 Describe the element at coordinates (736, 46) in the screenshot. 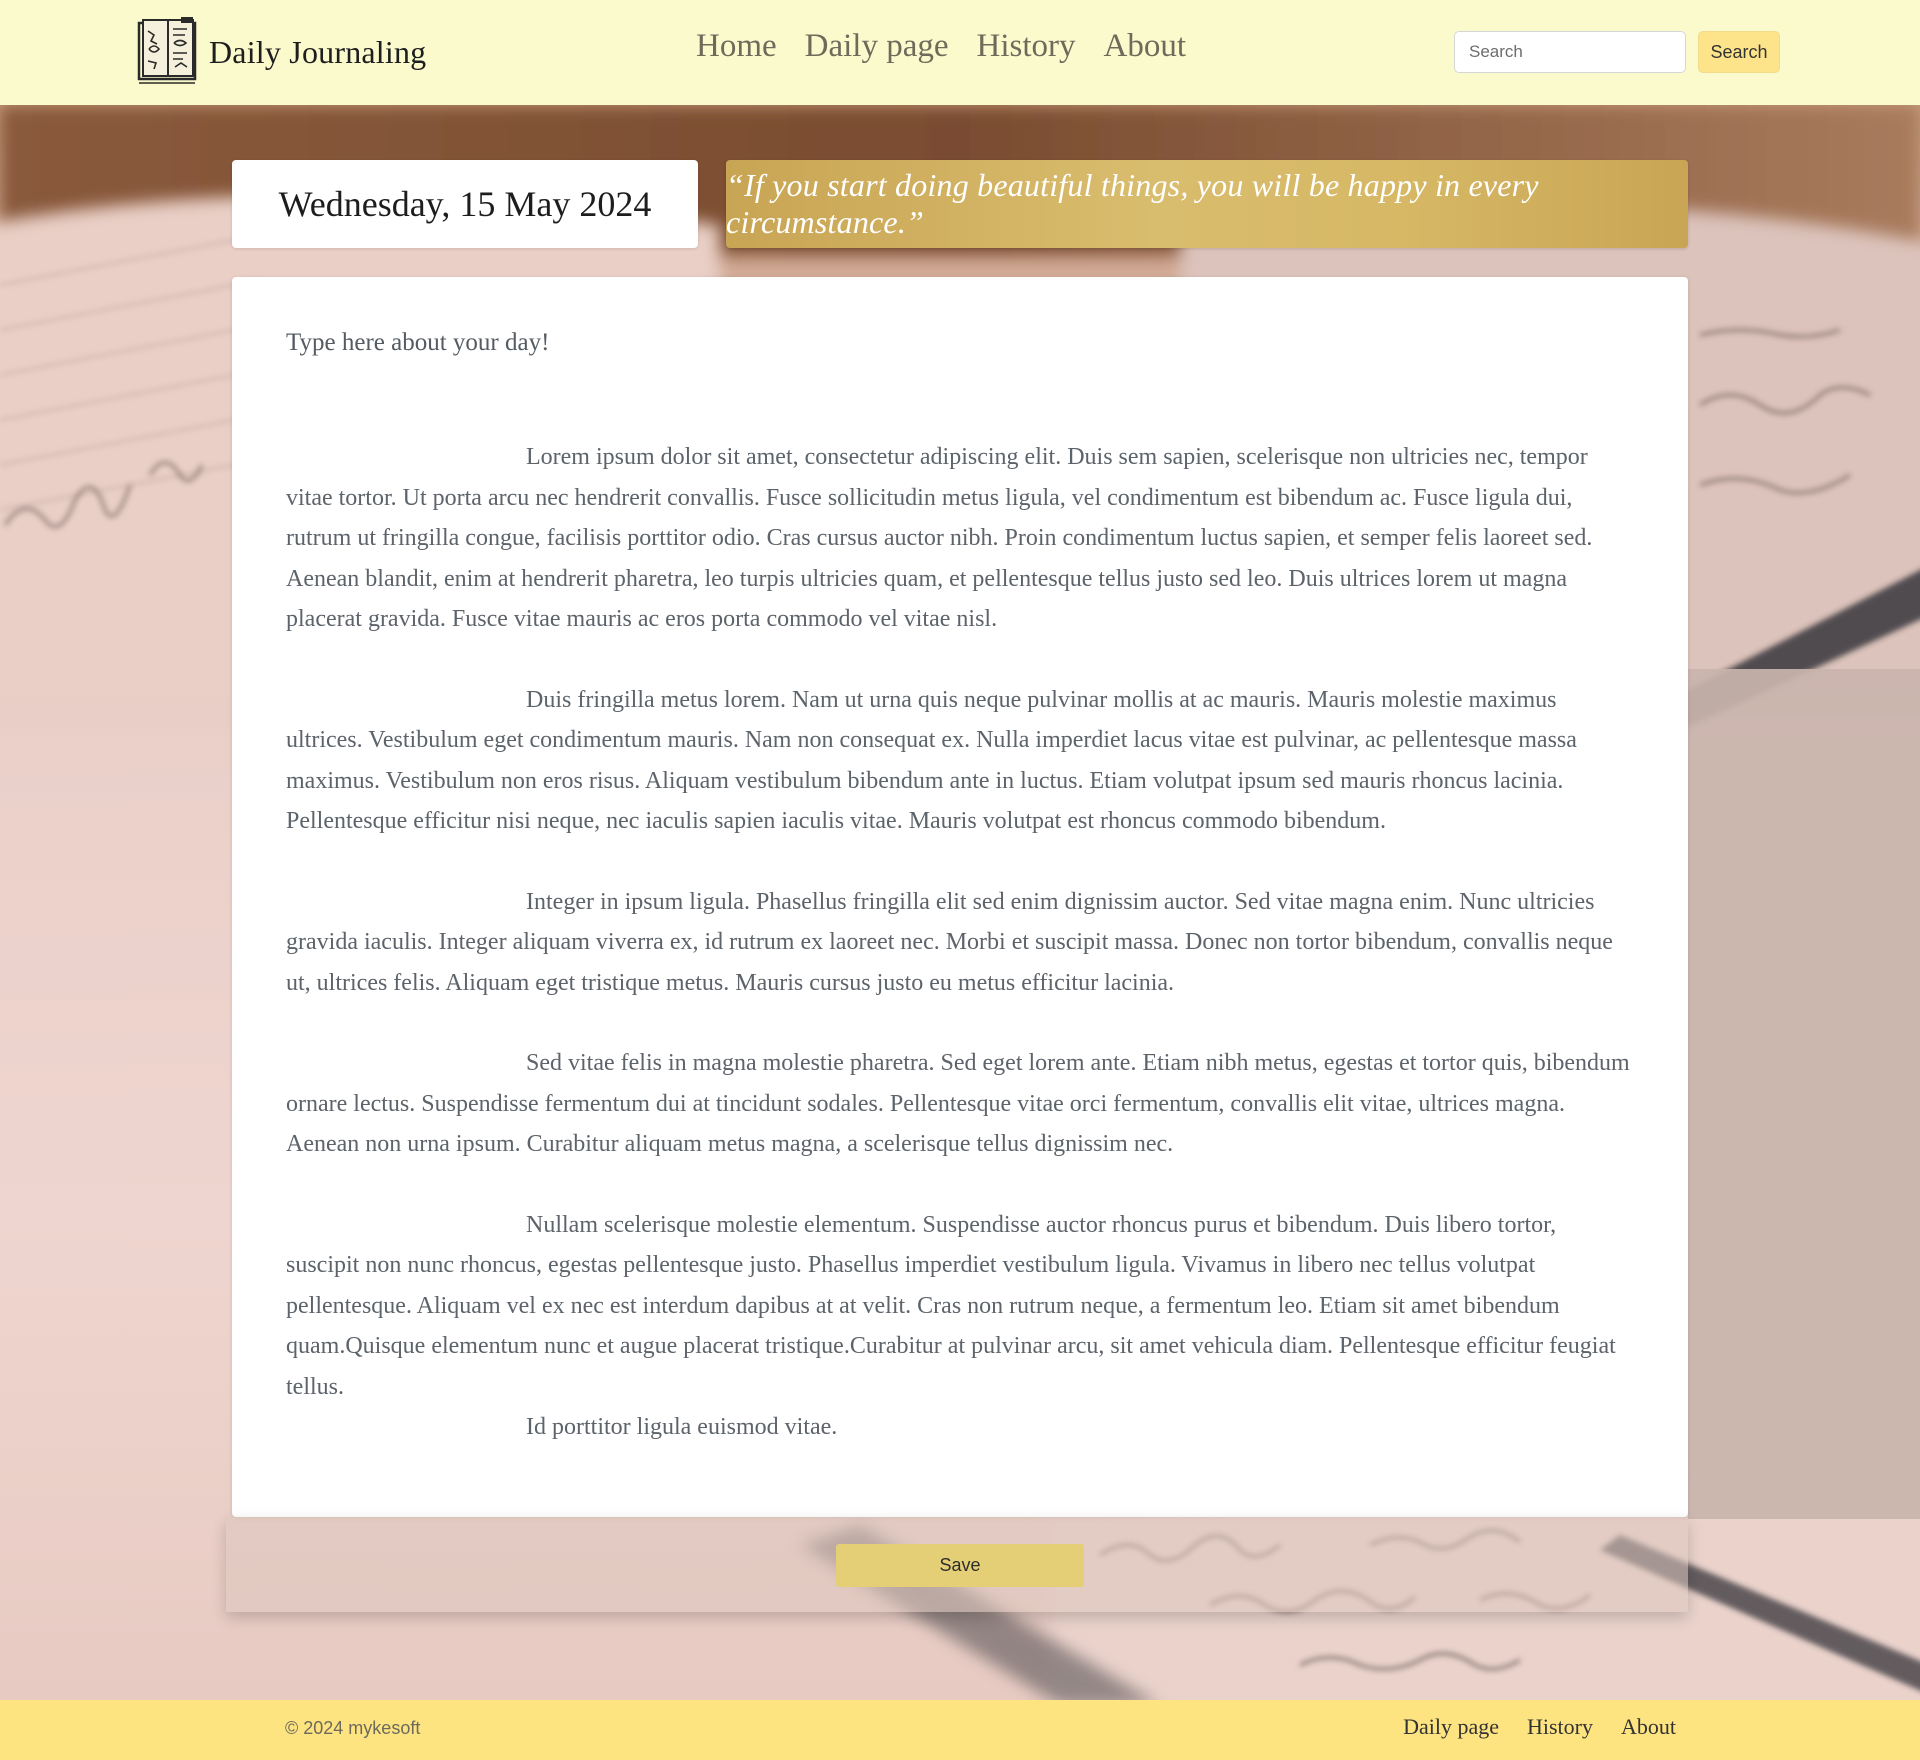

I see `nav-link-home: Home` at that location.